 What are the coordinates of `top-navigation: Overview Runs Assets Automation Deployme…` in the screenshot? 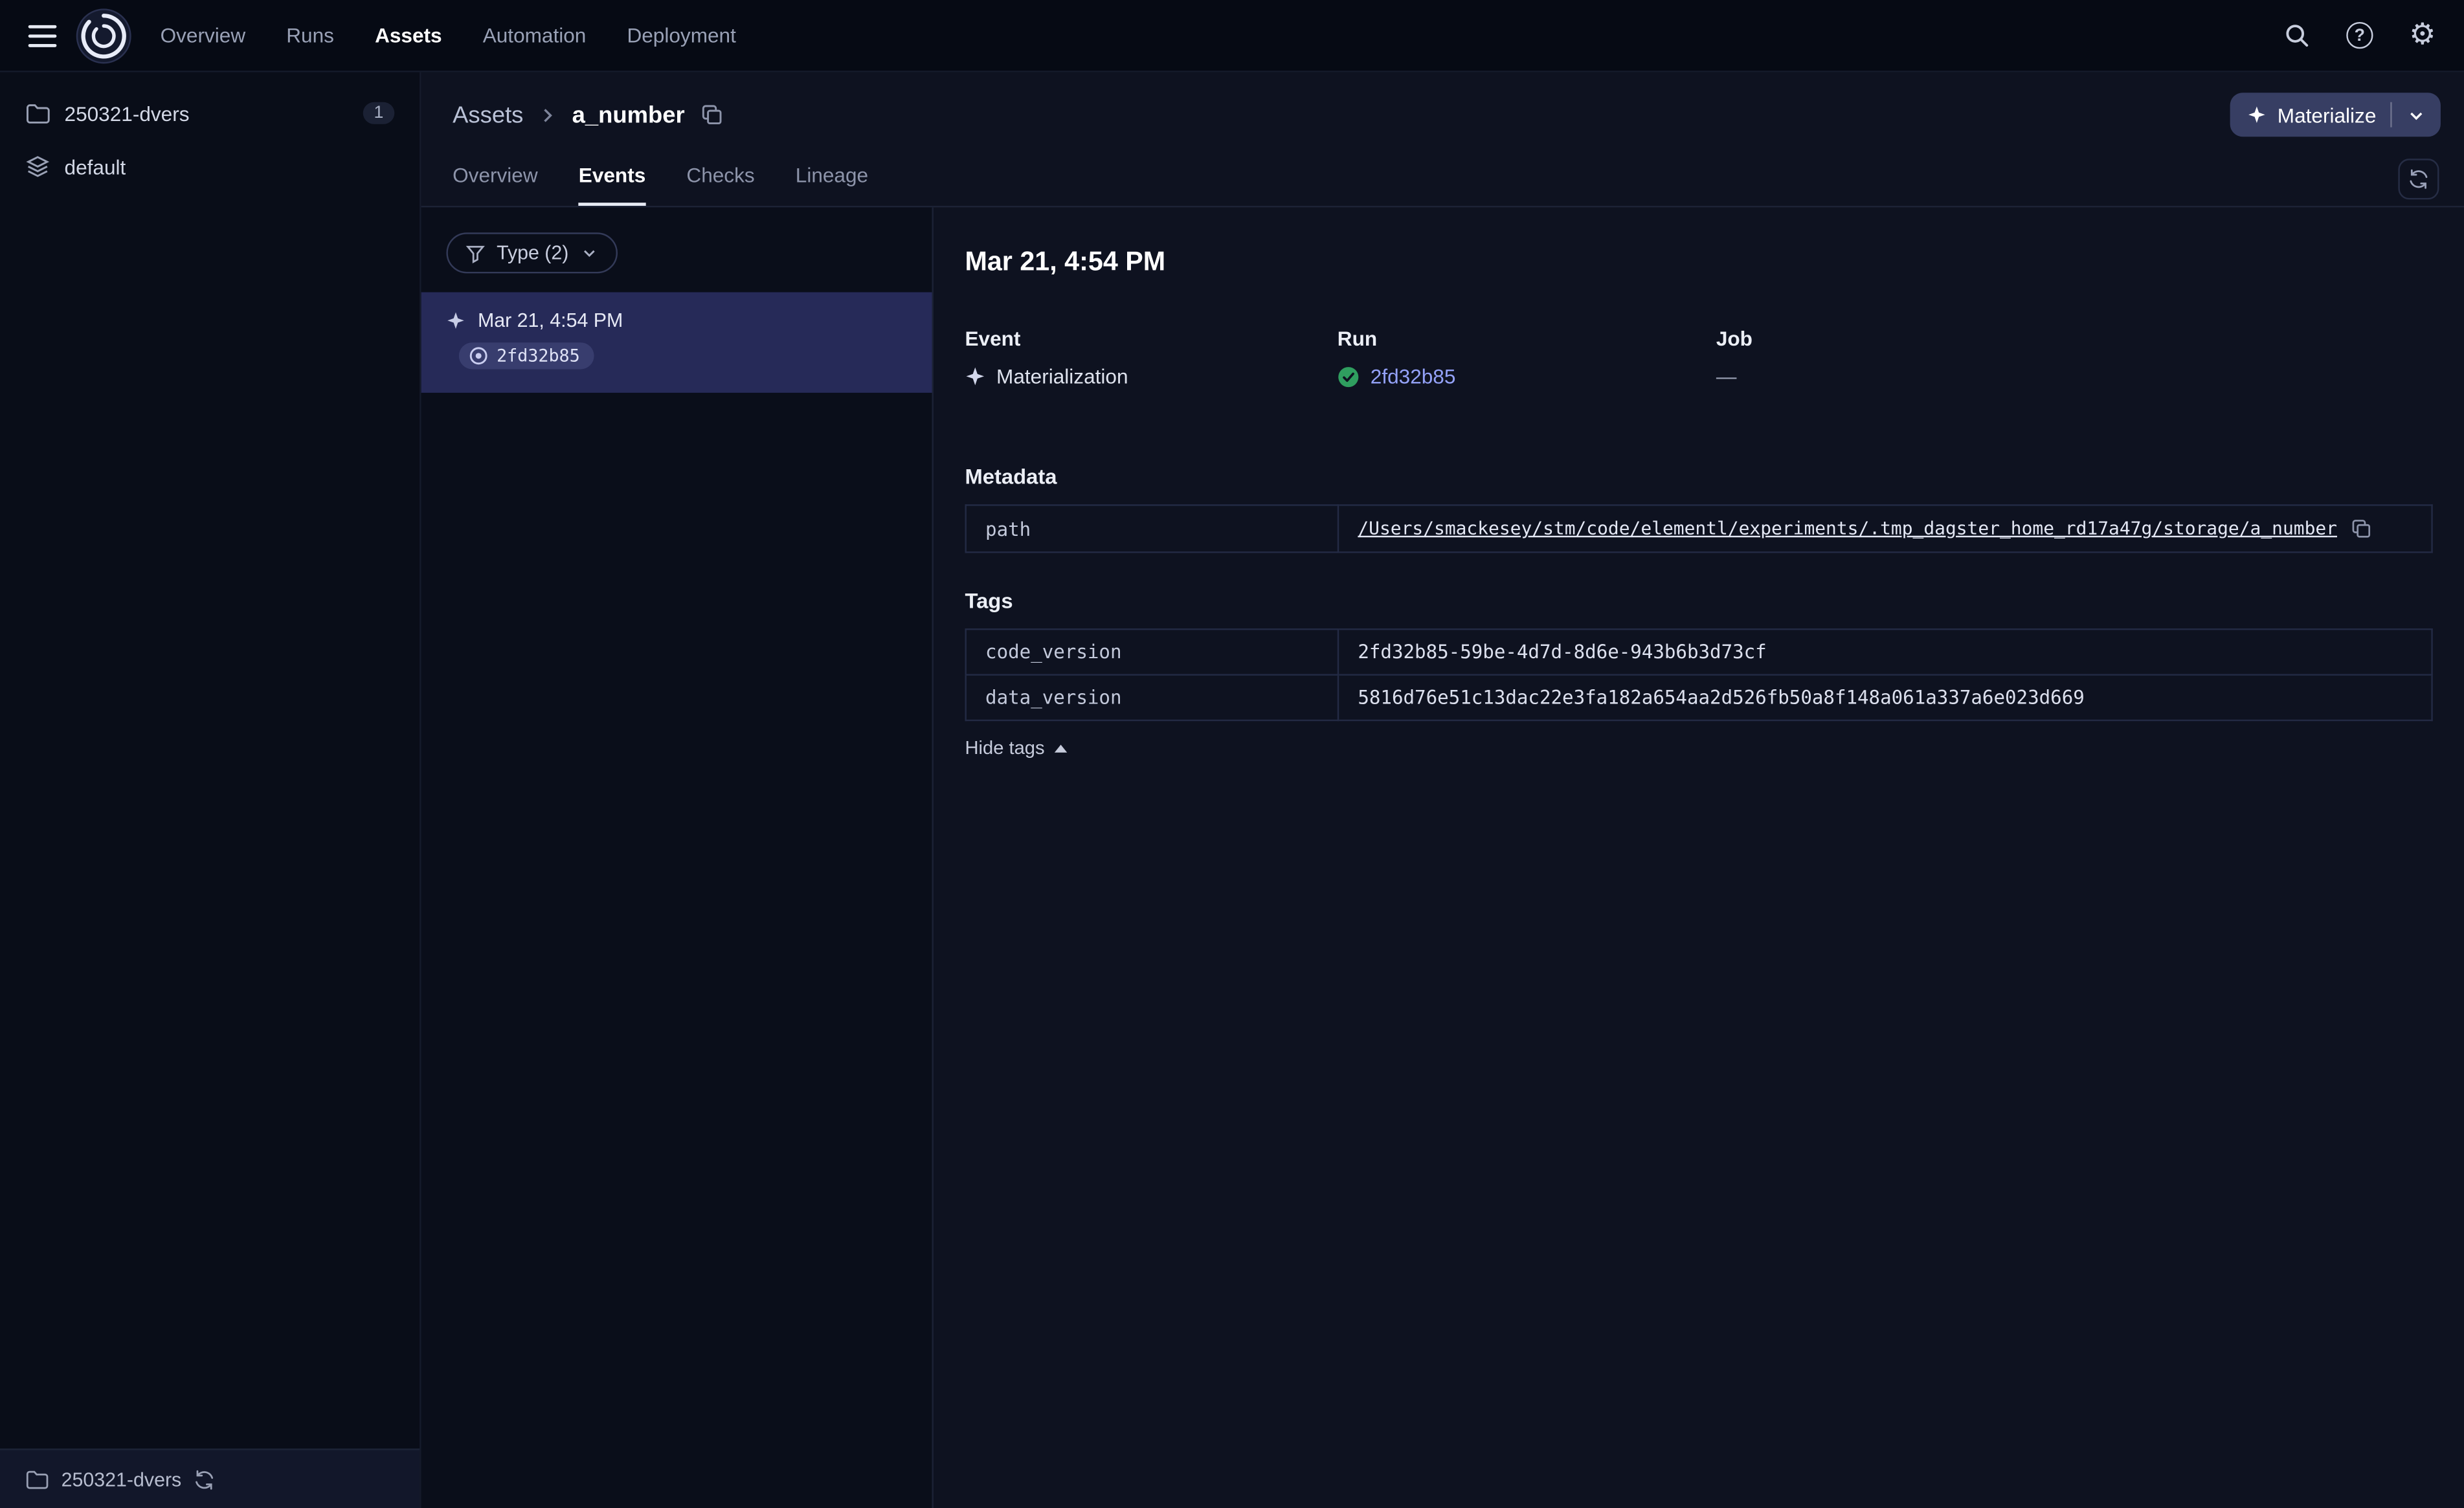 It's located at (448, 35).